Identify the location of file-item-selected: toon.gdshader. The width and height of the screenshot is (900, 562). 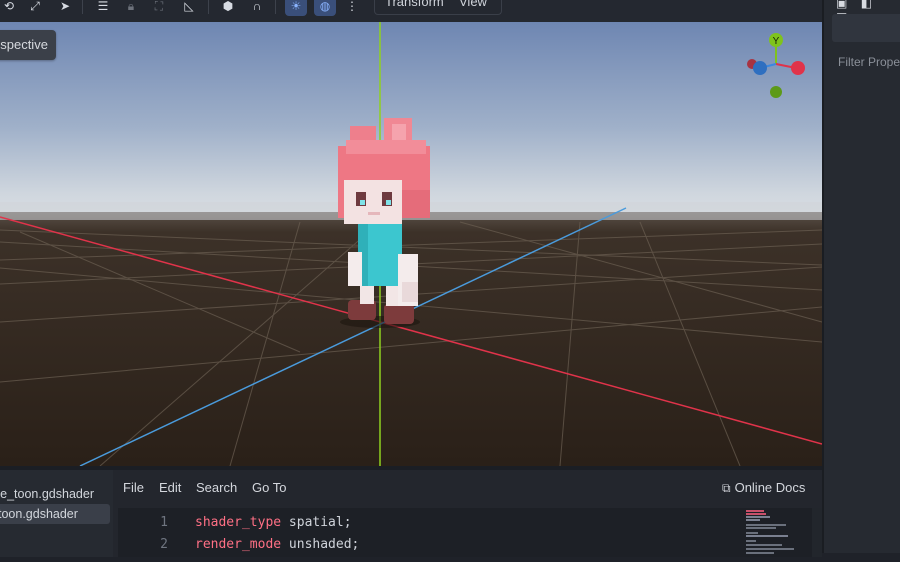
(55, 514).